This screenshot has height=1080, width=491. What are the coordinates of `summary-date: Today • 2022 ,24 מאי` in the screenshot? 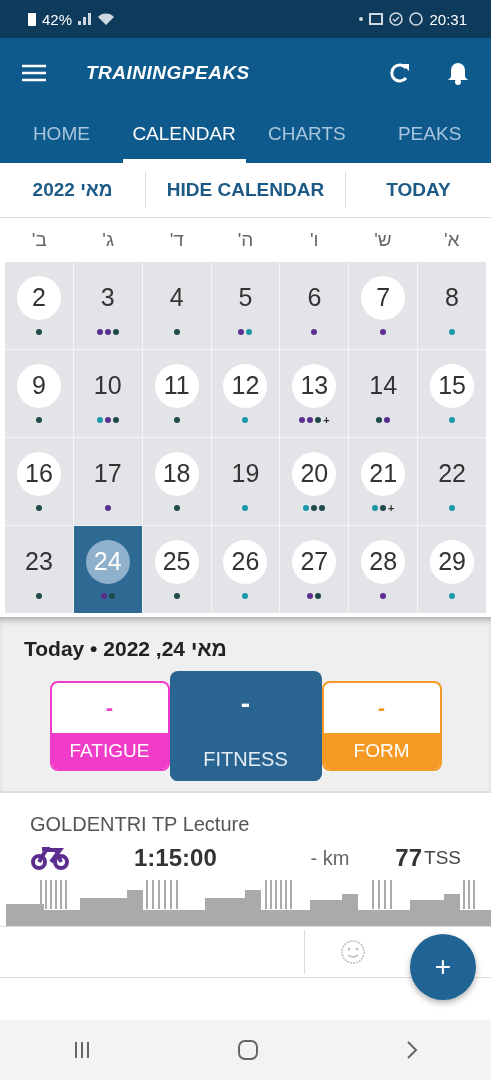 It's located at (126, 649).